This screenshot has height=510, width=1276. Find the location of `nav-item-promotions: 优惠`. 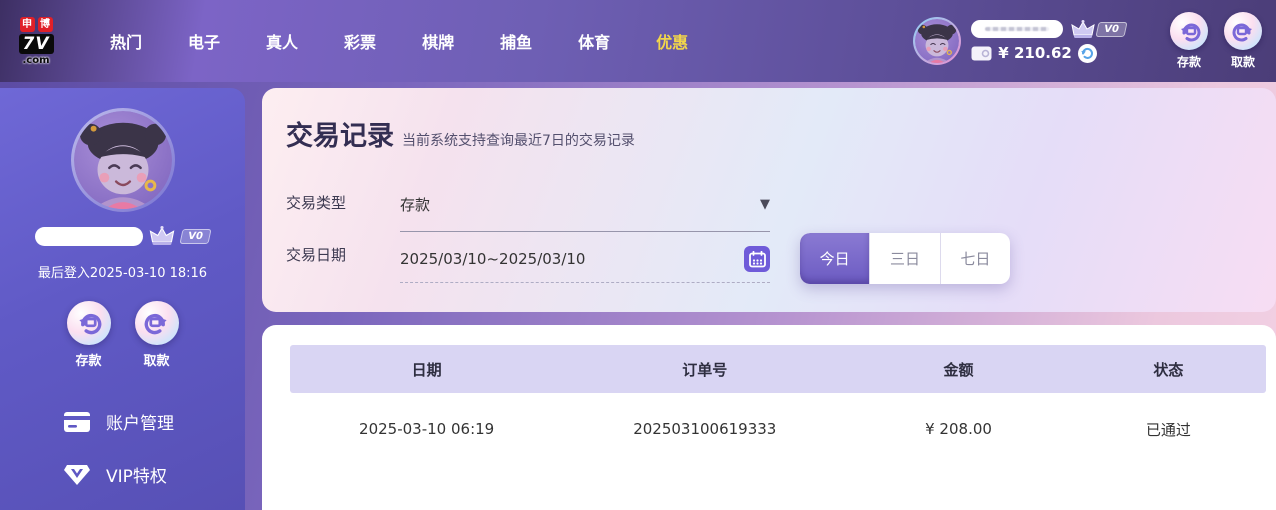

nav-item-promotions: 优惠 is located at coordinates (672, 41).